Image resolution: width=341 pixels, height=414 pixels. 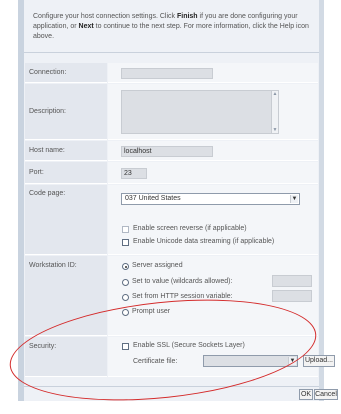 What do you see at coordinates (125, 242) in the screenshot?
I see `unicode-checkbox` at bounding box center [125, 242].